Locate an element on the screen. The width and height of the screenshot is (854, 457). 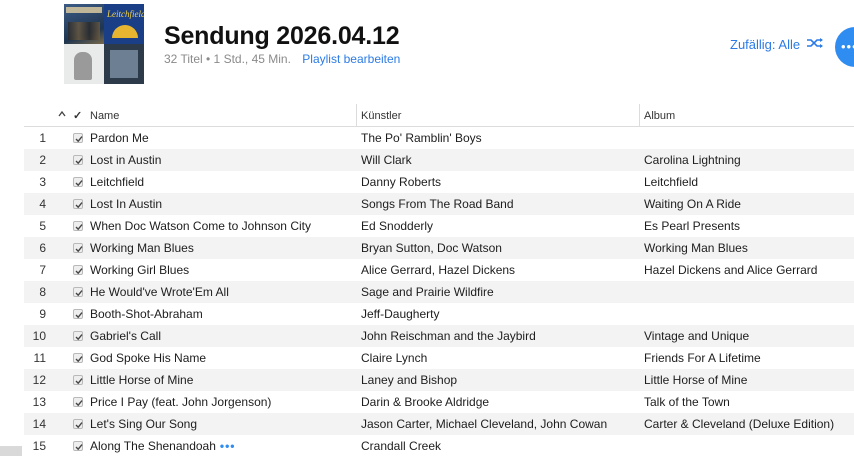
track-name: When Doc Watson Come to Johnson City is located at coordinates (222, 226).